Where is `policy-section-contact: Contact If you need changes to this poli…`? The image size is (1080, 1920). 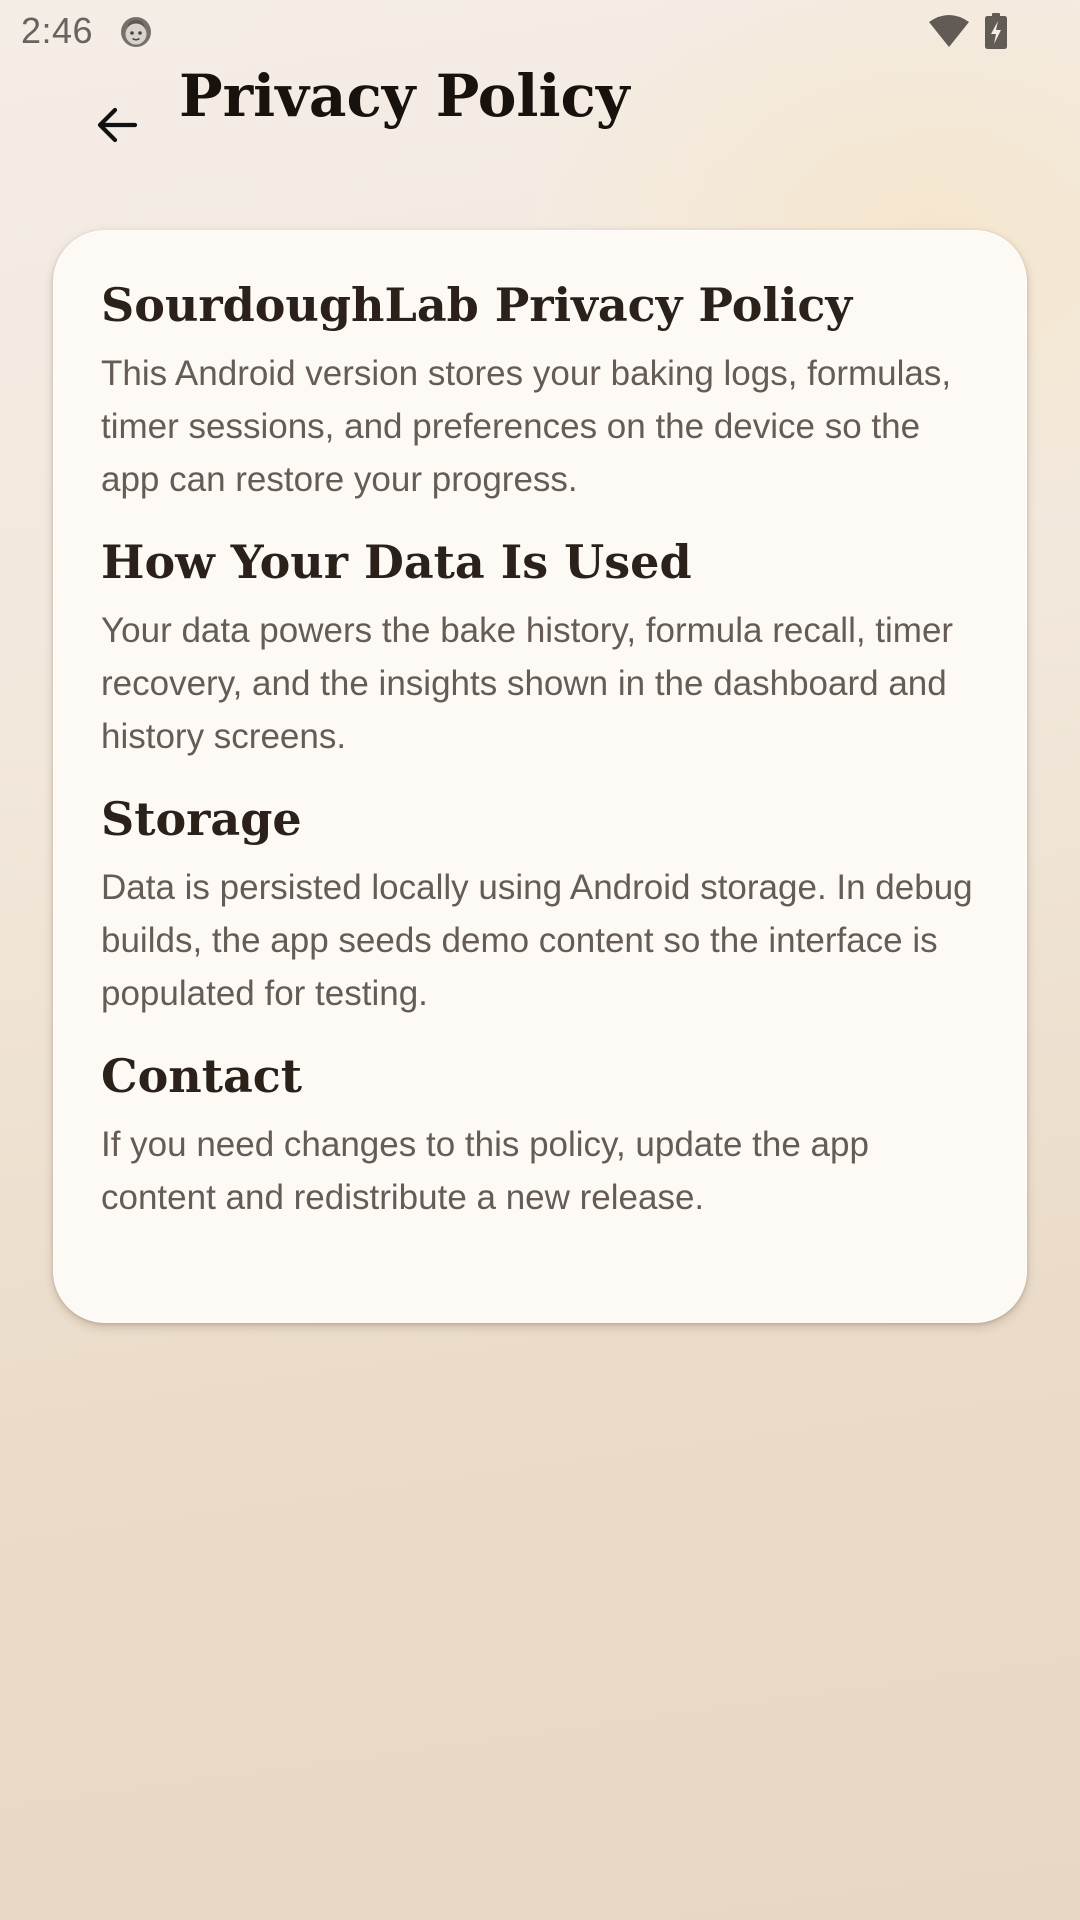 policy-section-contact: Contact If you need changes to this poli… is located at coordinates (540, 1134).